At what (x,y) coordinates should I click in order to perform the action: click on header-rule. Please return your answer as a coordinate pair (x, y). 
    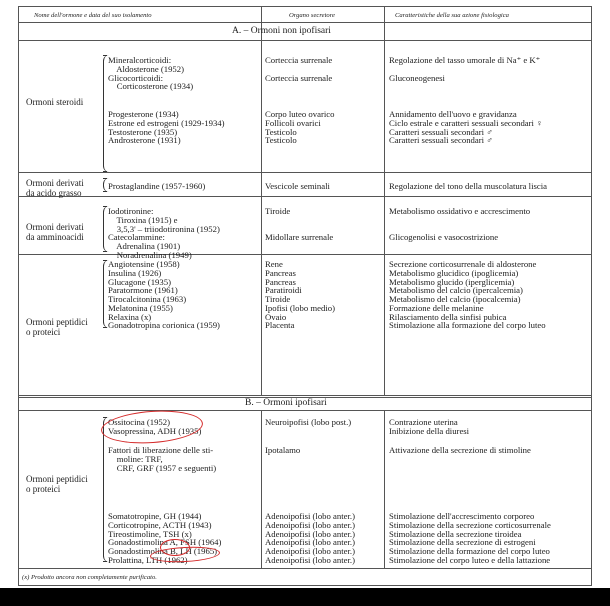
    Looking at the image, I should click on (305, 22).